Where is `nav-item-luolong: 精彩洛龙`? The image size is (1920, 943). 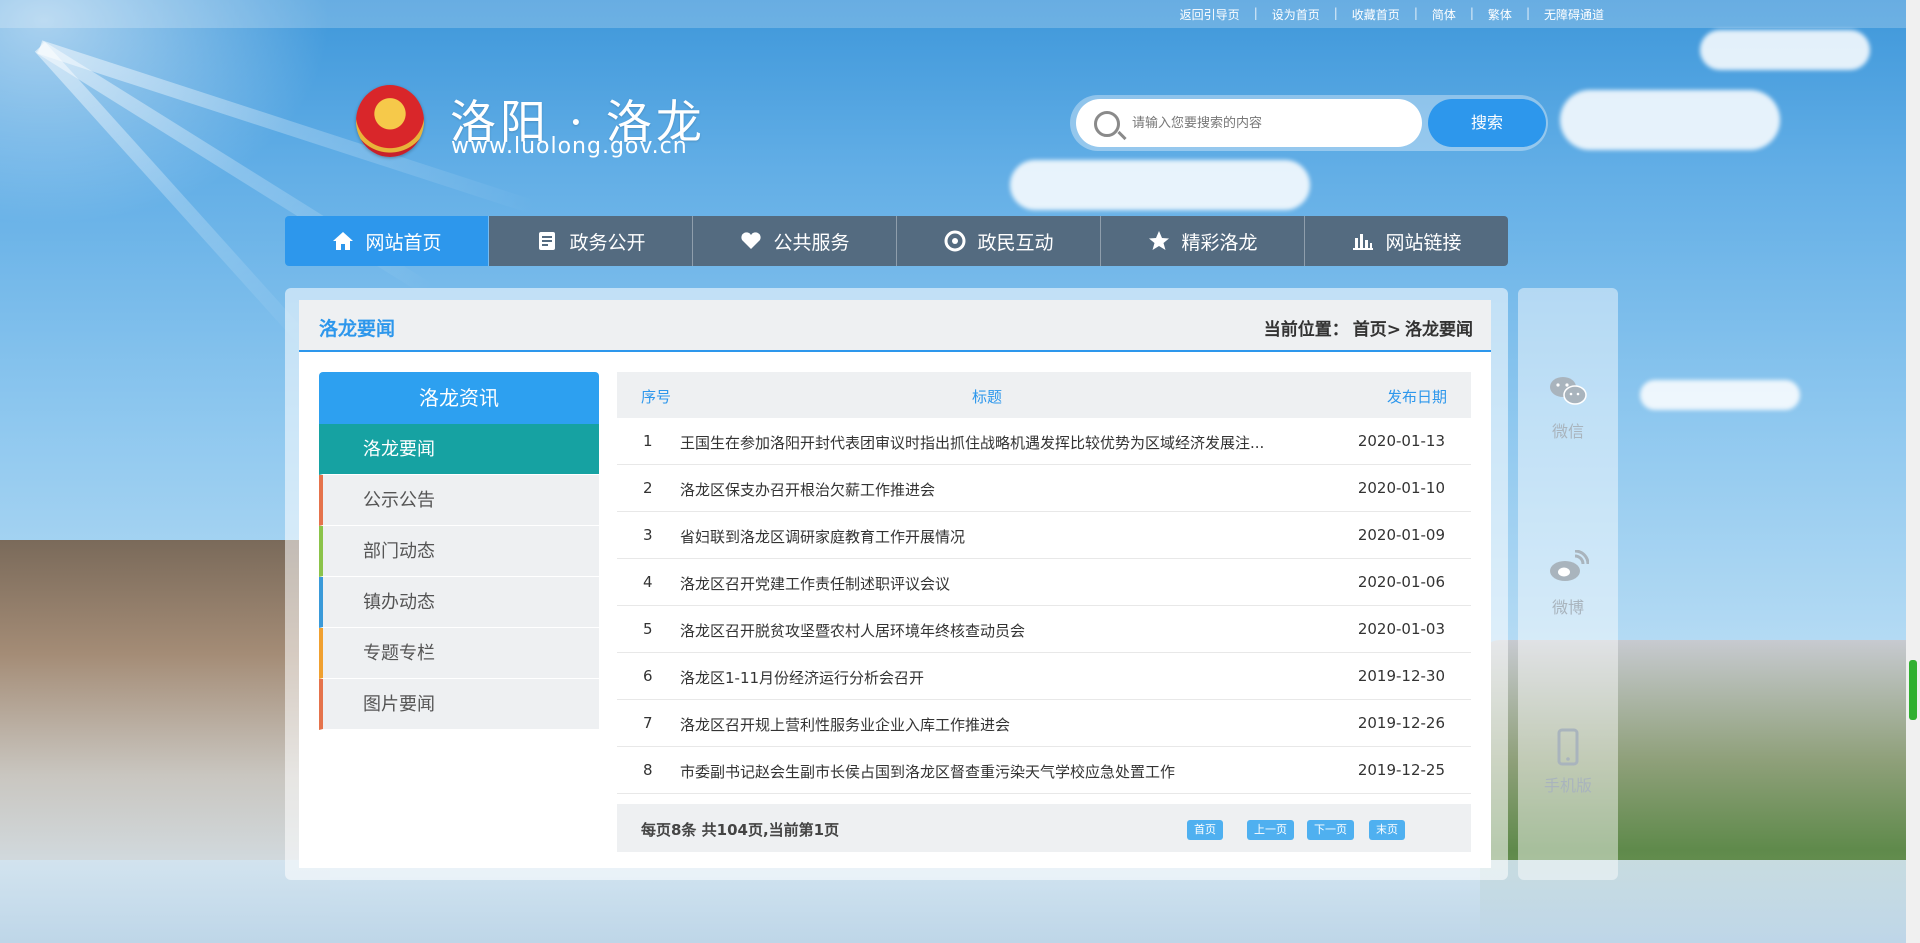
nav-item-luolong: 精彩洛龙 is located at coordinates (1203, 241).